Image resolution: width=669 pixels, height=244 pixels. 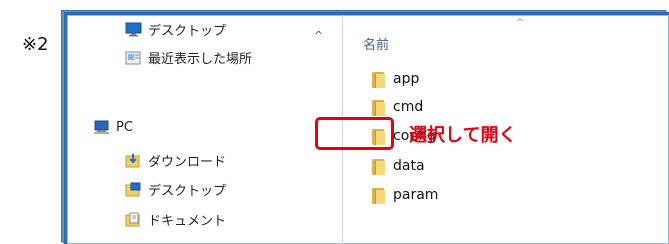 What do you see at coordinates (133, 219) in the screenshot?
I see `documents-icon` at bounding box center [133, 219].